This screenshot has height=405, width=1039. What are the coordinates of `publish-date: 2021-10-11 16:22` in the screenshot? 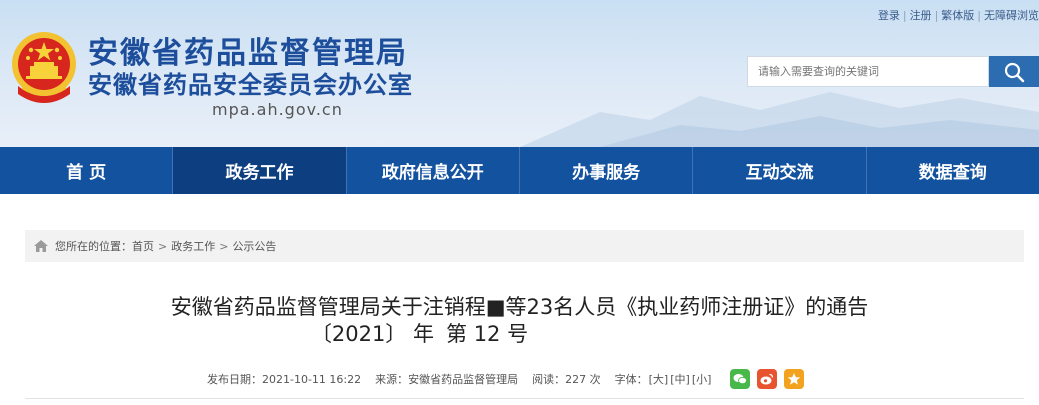 It's located at (312, 379).